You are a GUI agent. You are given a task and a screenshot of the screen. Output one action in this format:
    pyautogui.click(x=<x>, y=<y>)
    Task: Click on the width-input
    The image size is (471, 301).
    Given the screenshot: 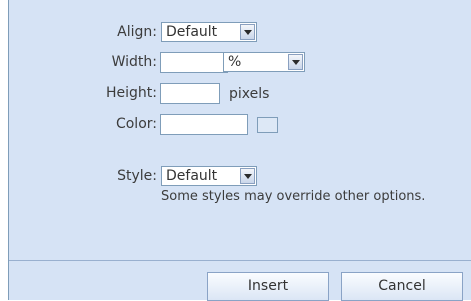 What is the action you would take?
    pyautogui.click(x=194, y=62)
    